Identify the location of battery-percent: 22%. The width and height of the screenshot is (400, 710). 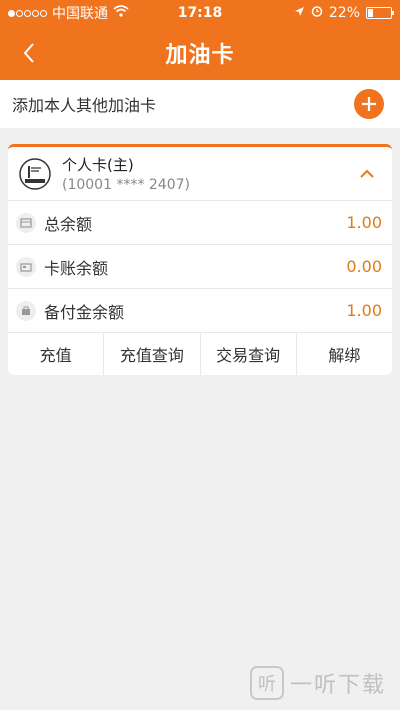
(344, 13).